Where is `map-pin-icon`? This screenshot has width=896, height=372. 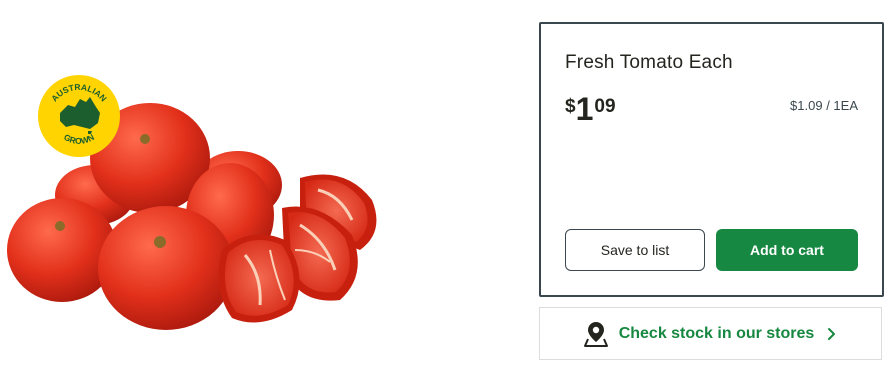 map-pin-icon is located at coordinates (595, 334).